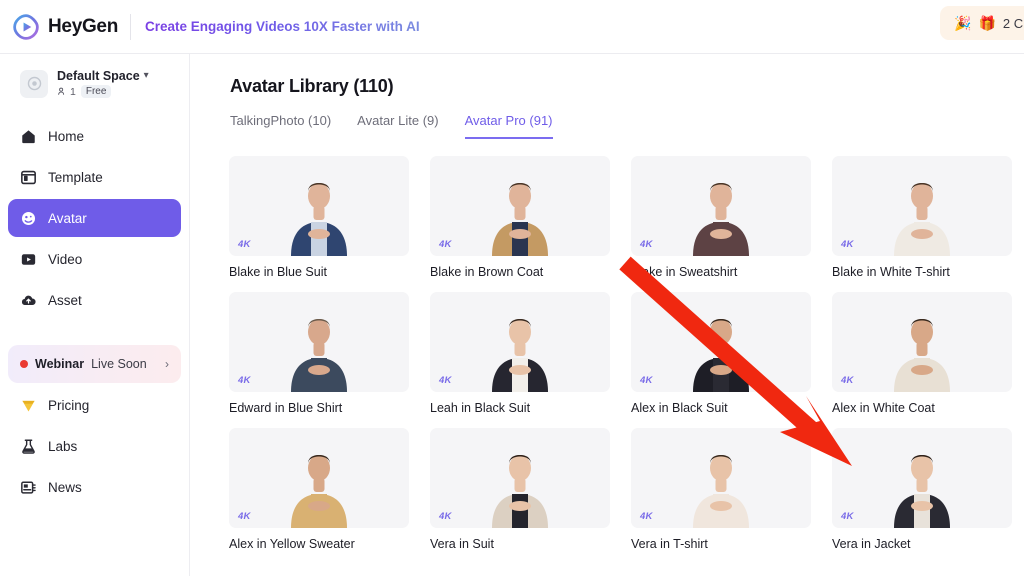 The height and width of the screenshot is (576, 1024). Describe the element at coordinates (28, 300) in the screenshot. I see `asset-cloud-icon` at that location.